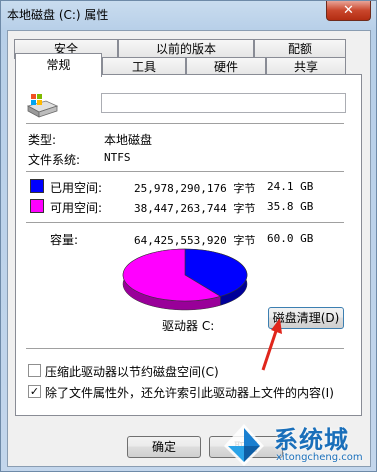 This screenshot has width=377, height=472. I want to click on used-space-label: 已用空间:, so click(76, 188).